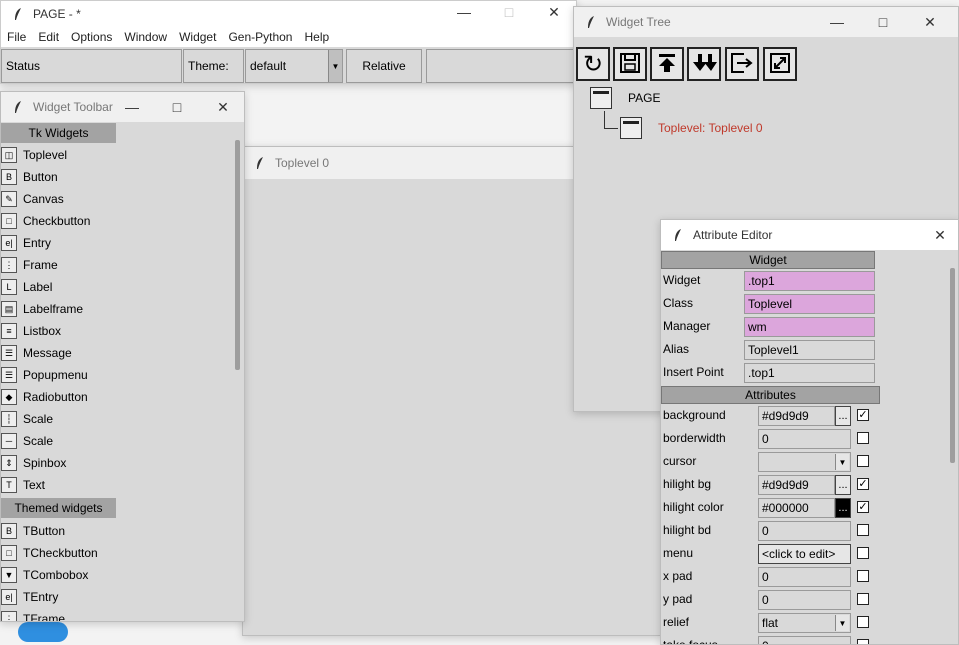 The height and width of the screenshot is (645, 959). What do you see at coordinates (29, 177) in the screenshot?
I see `toolbar-item-button: B Button` at bounding box center [29, 177].